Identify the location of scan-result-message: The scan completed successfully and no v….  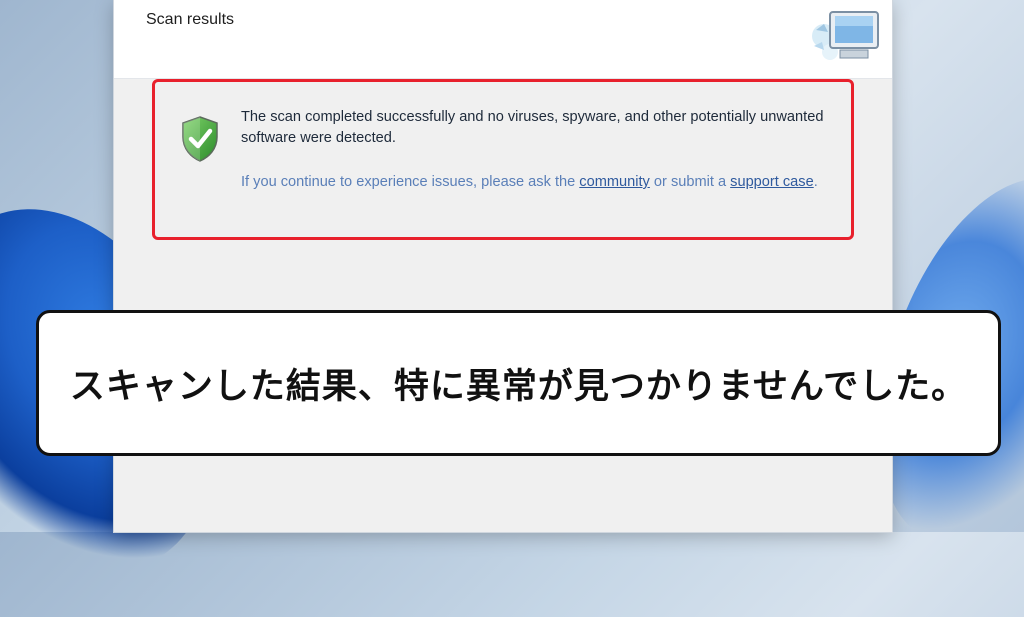
(532, 127).